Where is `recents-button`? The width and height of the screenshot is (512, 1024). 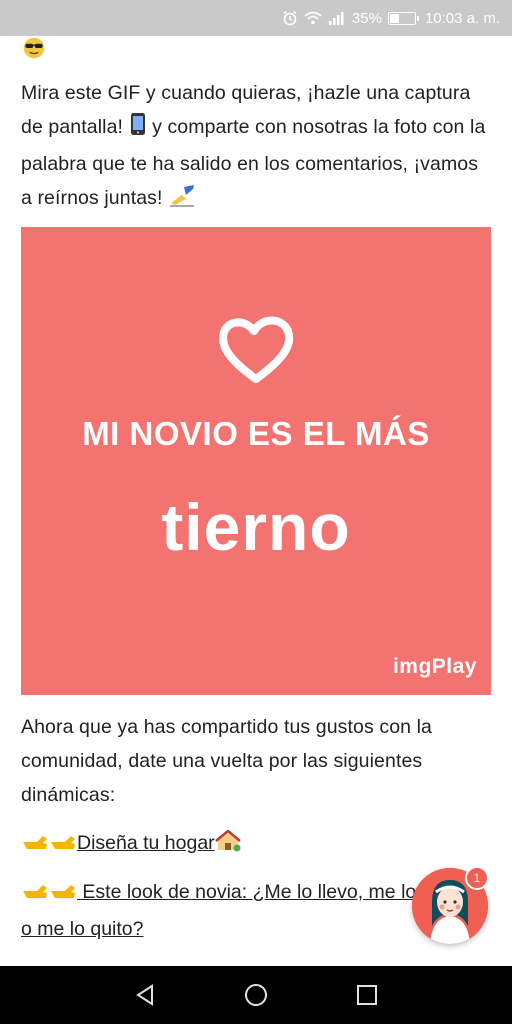
recents-button is located at coordinates (367, 995).